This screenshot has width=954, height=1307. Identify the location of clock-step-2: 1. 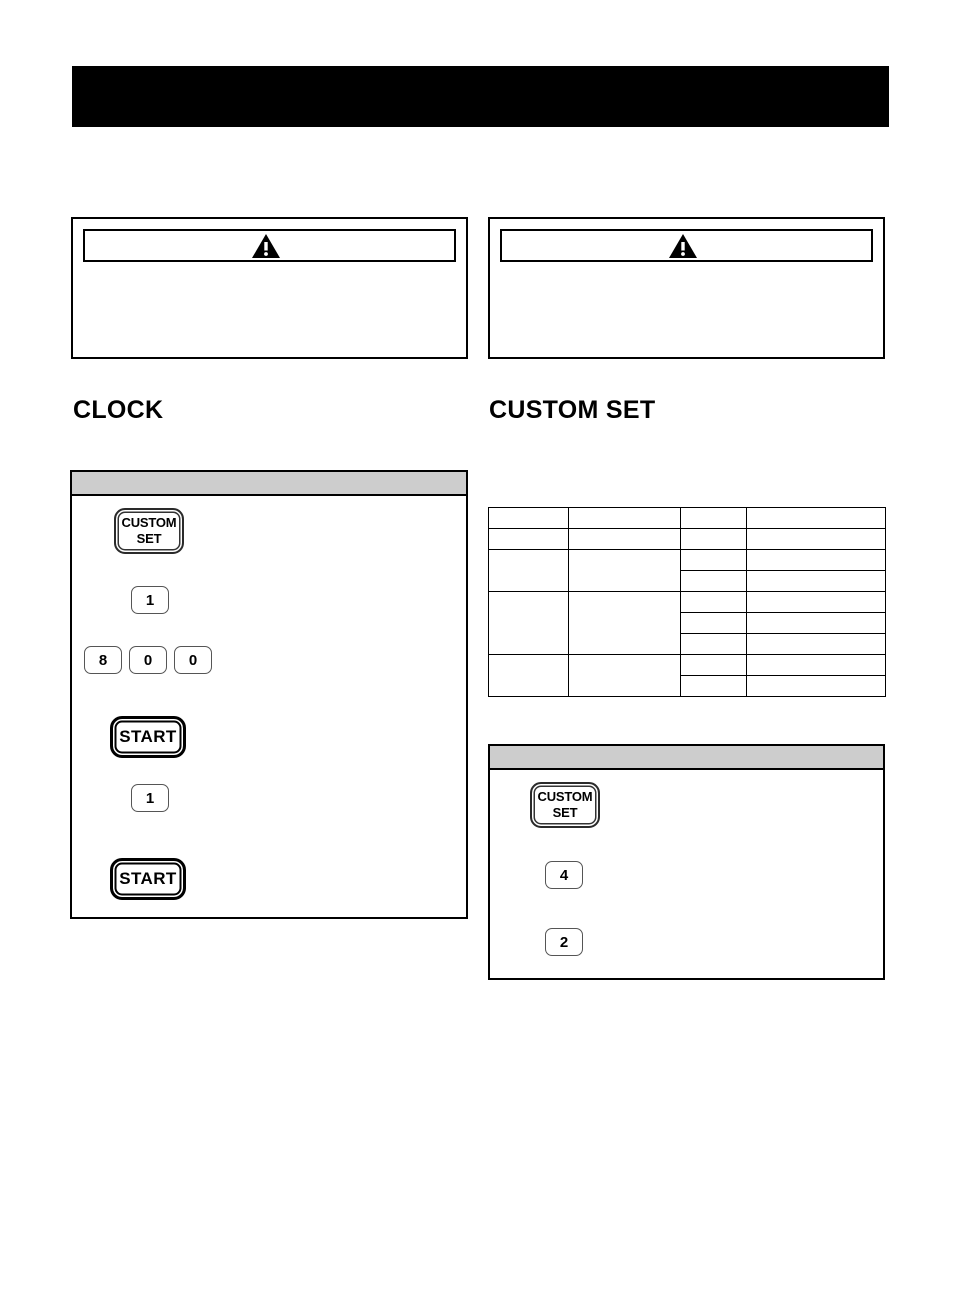
(157, 600).